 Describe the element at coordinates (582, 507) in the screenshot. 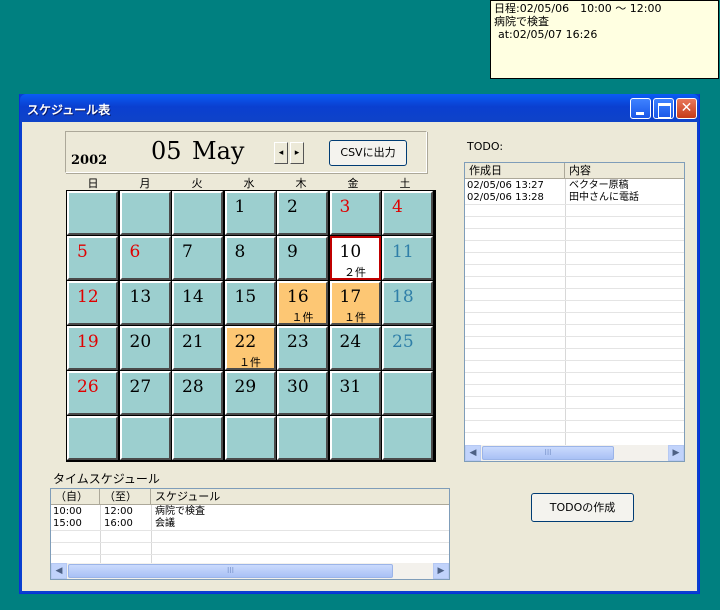

I see `create-todo-button: TODOの作成` at that location.